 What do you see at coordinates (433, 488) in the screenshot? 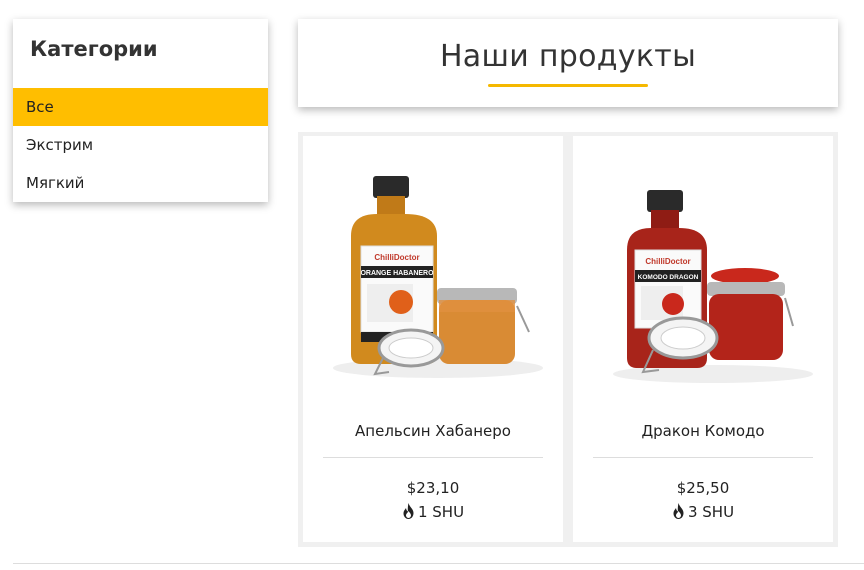
I see `product-price: $23,10` at bounding box center [433, 488].